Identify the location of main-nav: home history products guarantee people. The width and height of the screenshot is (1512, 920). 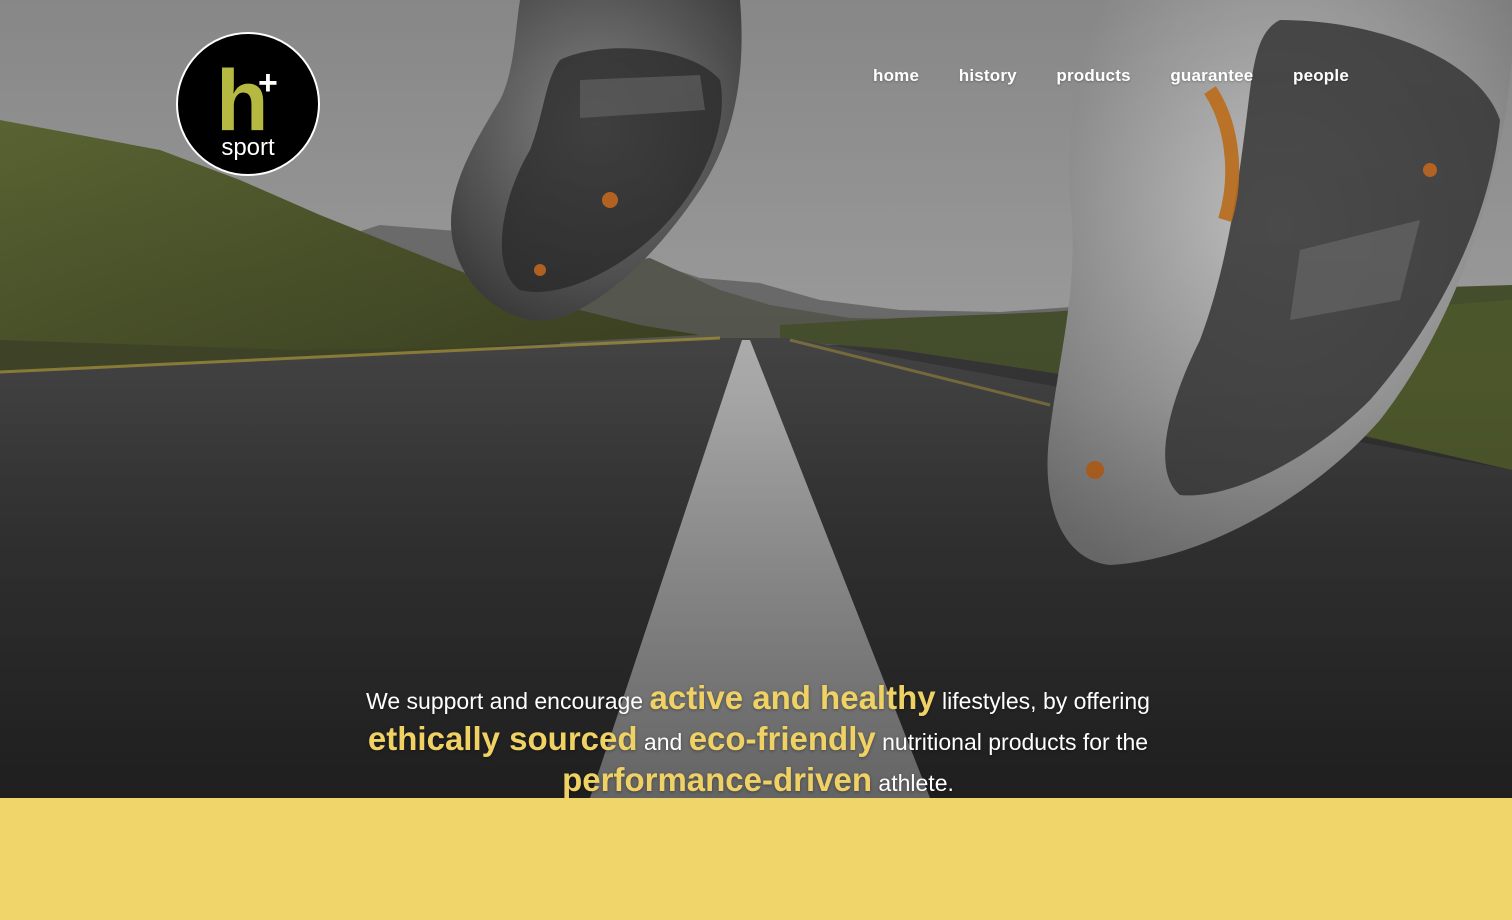
(1111, 76).